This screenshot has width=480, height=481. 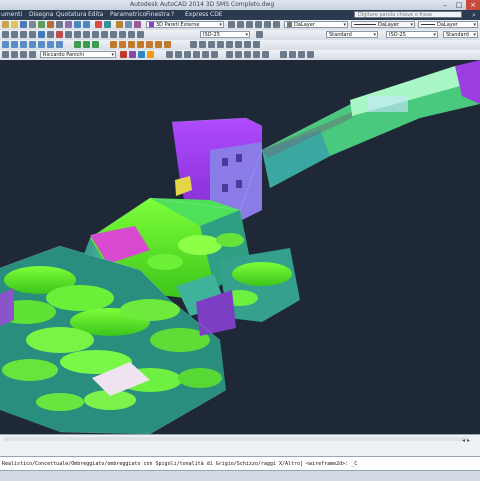 I want to click on layer-match-icon, so click(x=249, y=24).